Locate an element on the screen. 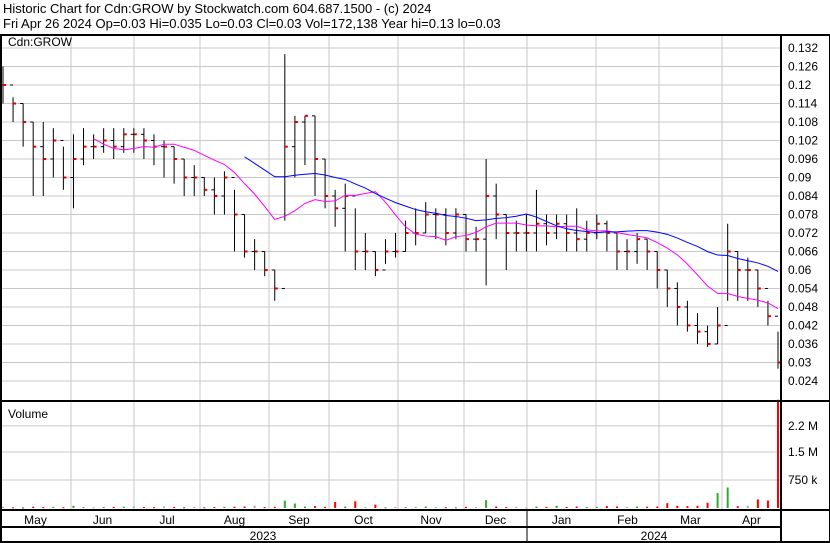  price-tick-label: 0.132 is located at coordinates (803, 48).